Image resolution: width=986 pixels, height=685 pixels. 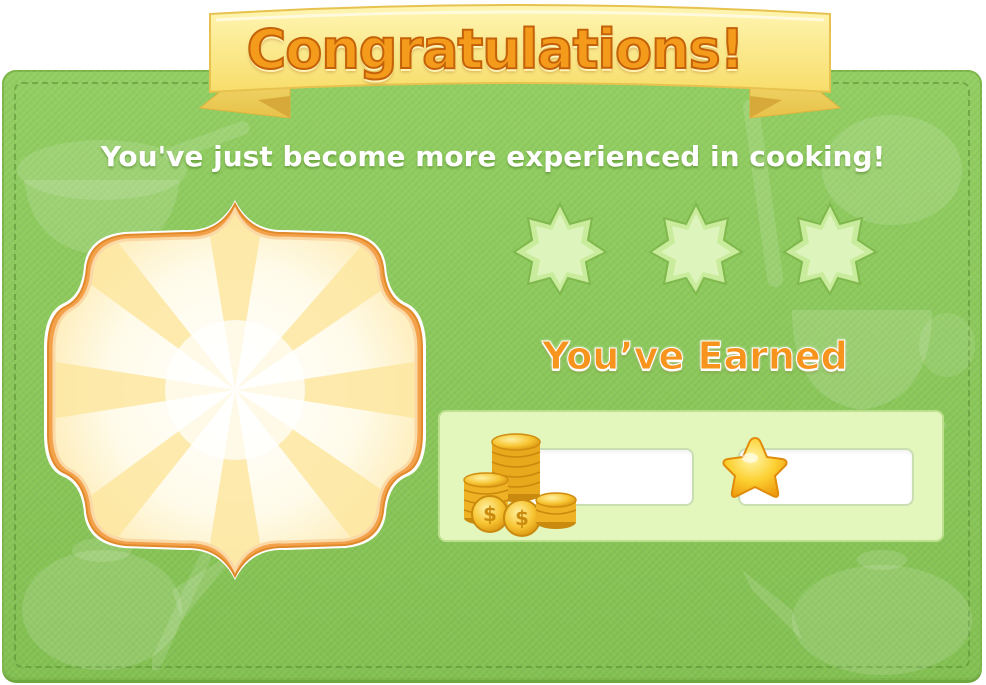 What do you see at coordinates (691, 476) in the screenshot?
I see `reward-panel: $ $` at bounding box center [691, 476].